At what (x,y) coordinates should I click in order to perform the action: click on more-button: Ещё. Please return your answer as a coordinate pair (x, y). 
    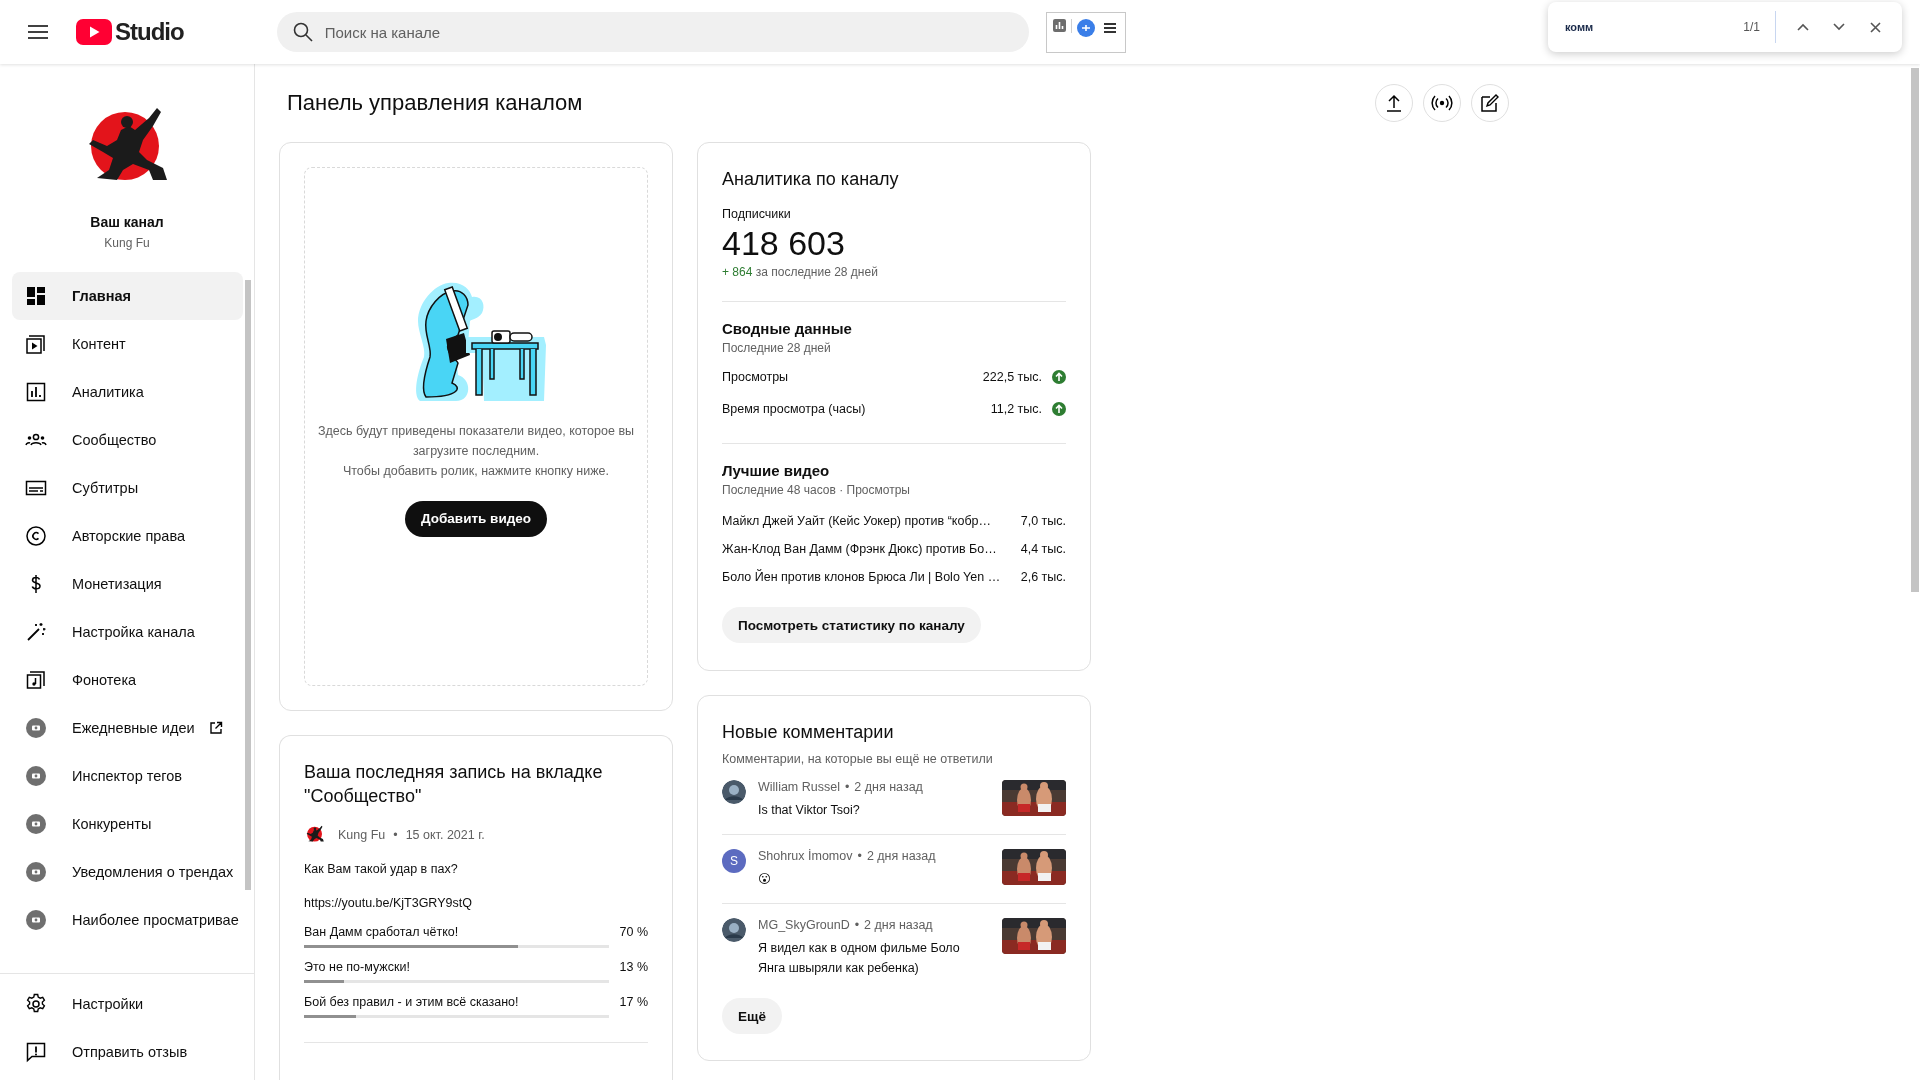
    Looking at the image, I should click on (752, 1016).